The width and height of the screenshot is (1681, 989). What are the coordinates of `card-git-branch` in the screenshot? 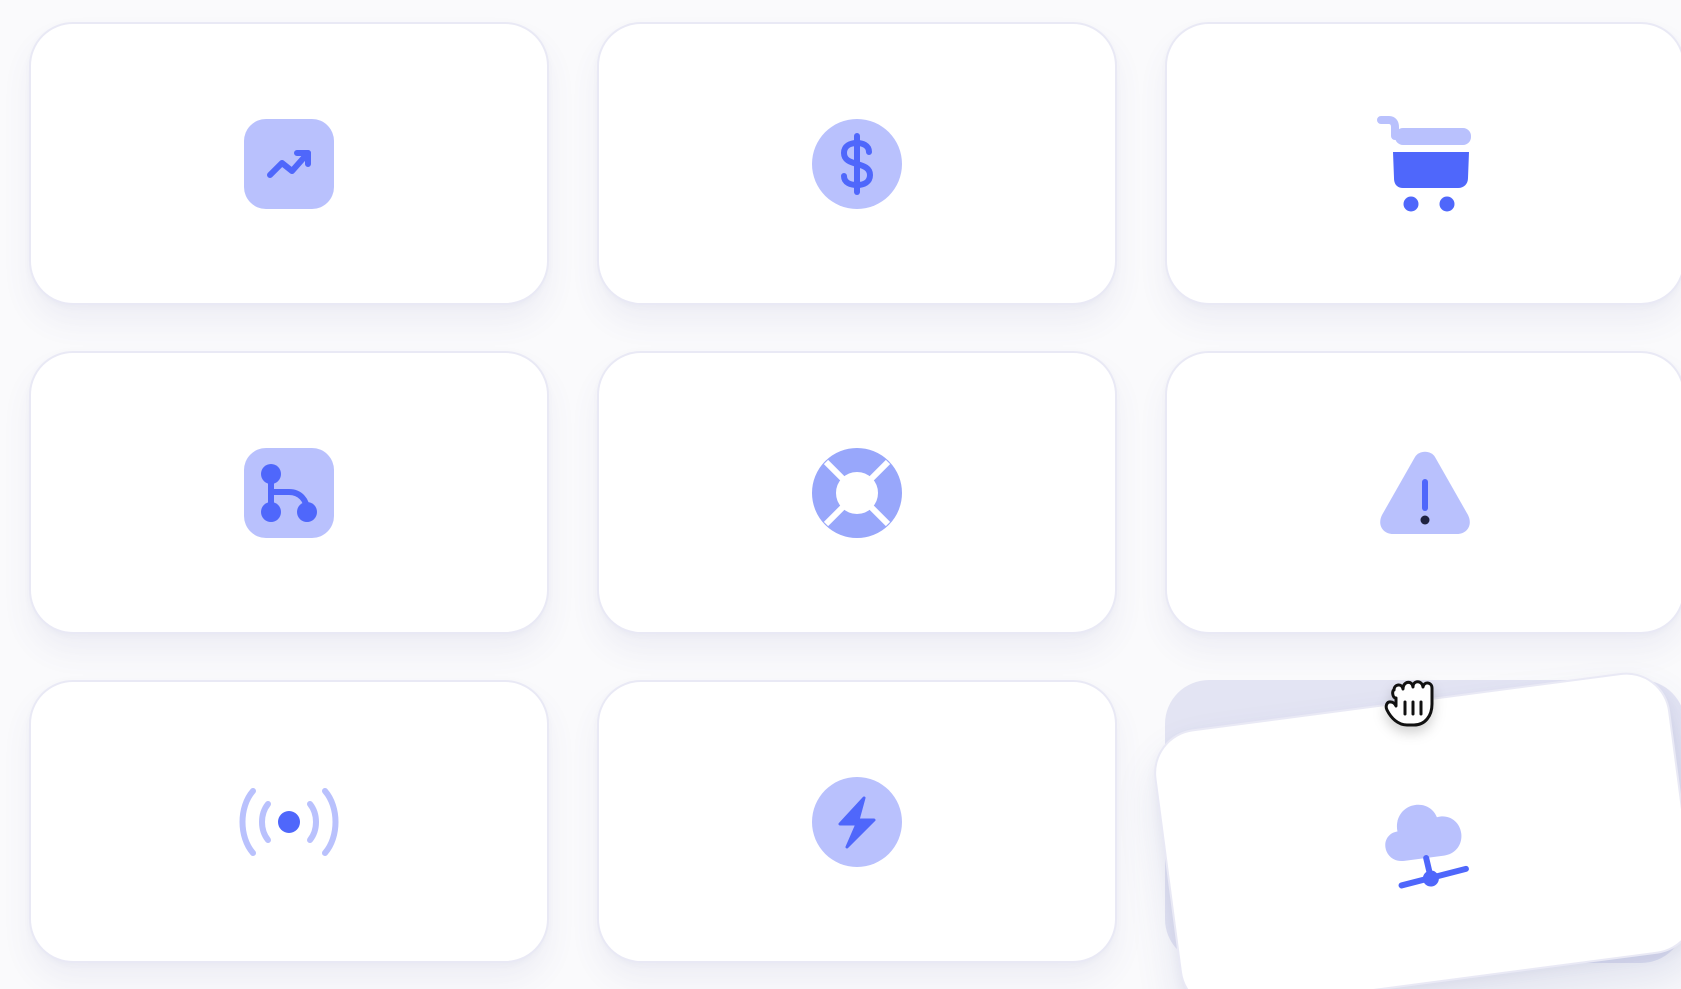 It's located at (289, 492).